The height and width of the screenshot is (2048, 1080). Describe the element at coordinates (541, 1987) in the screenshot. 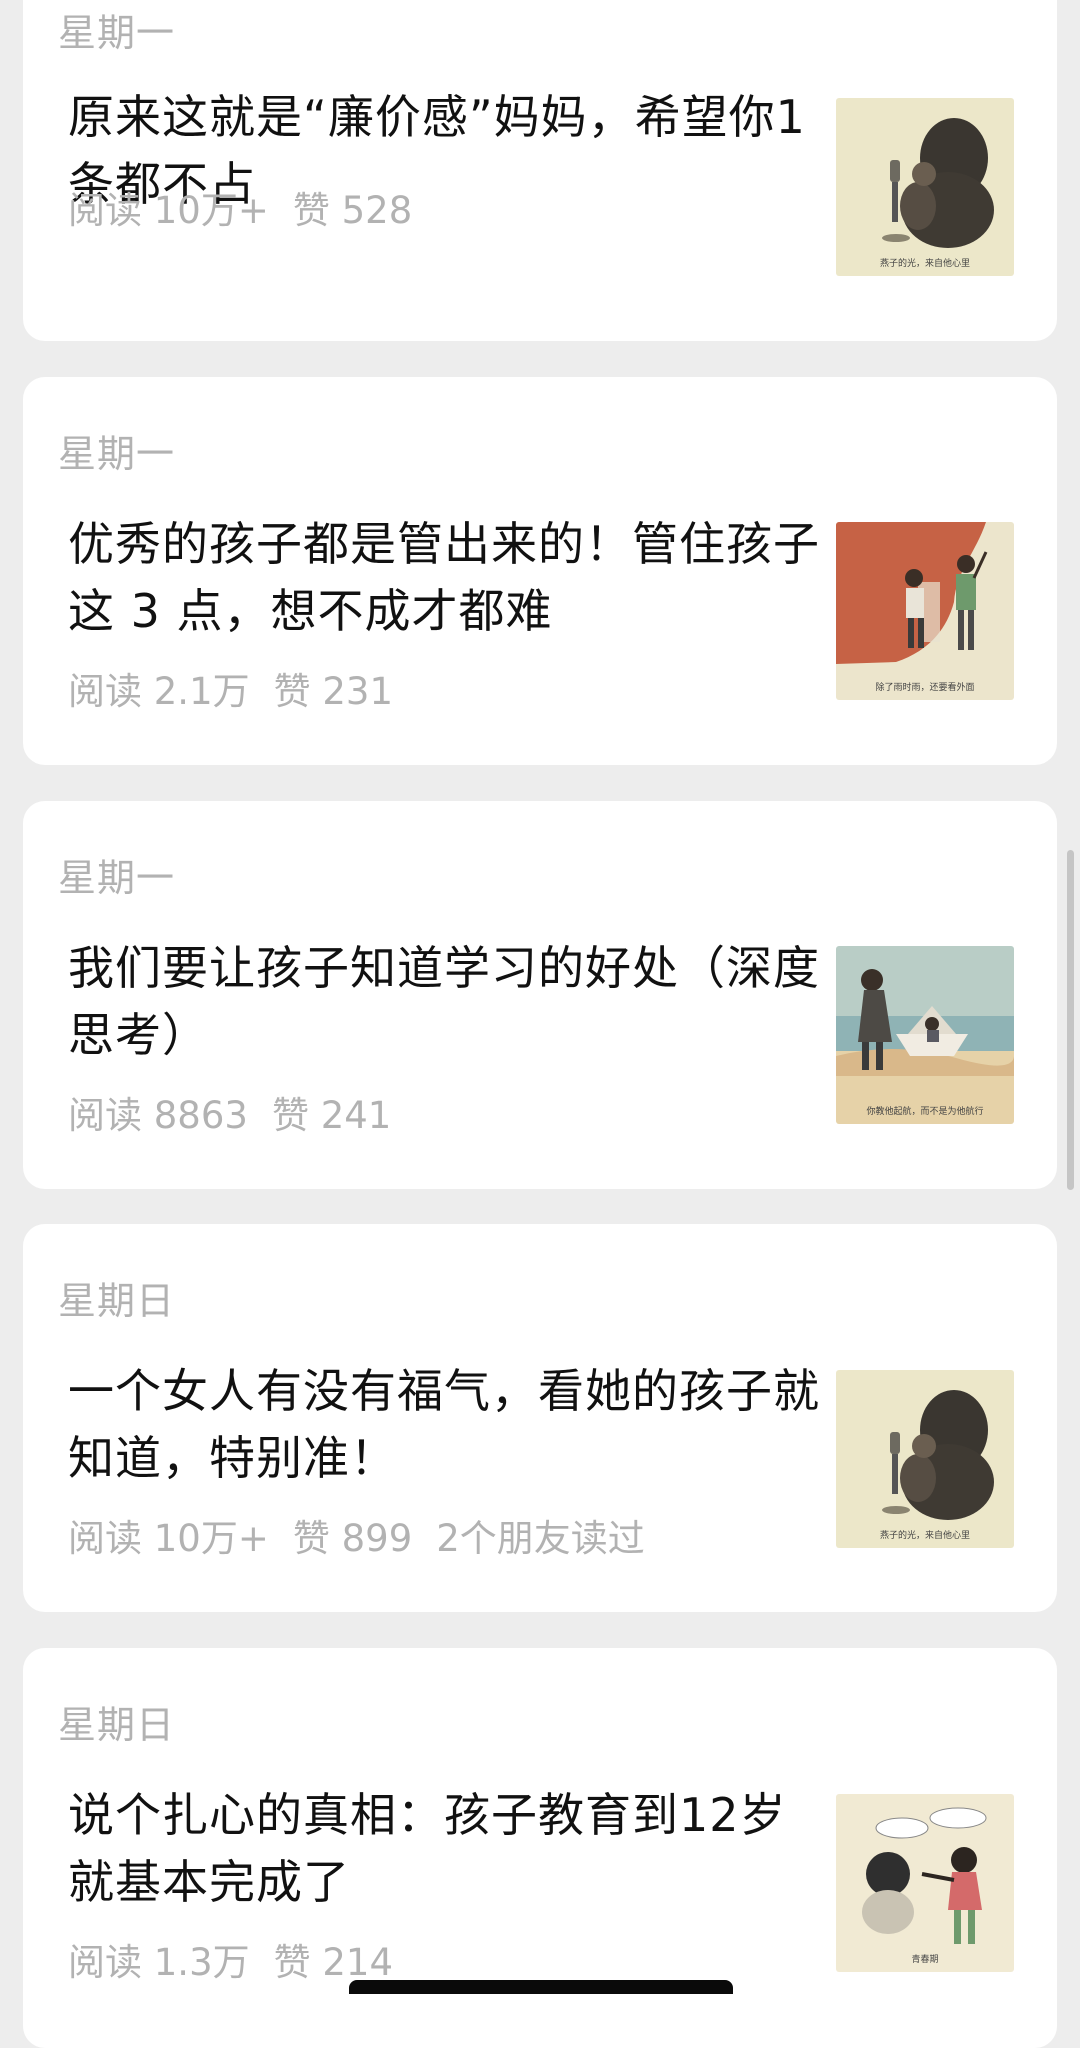

I see `home-indicator` at that location.